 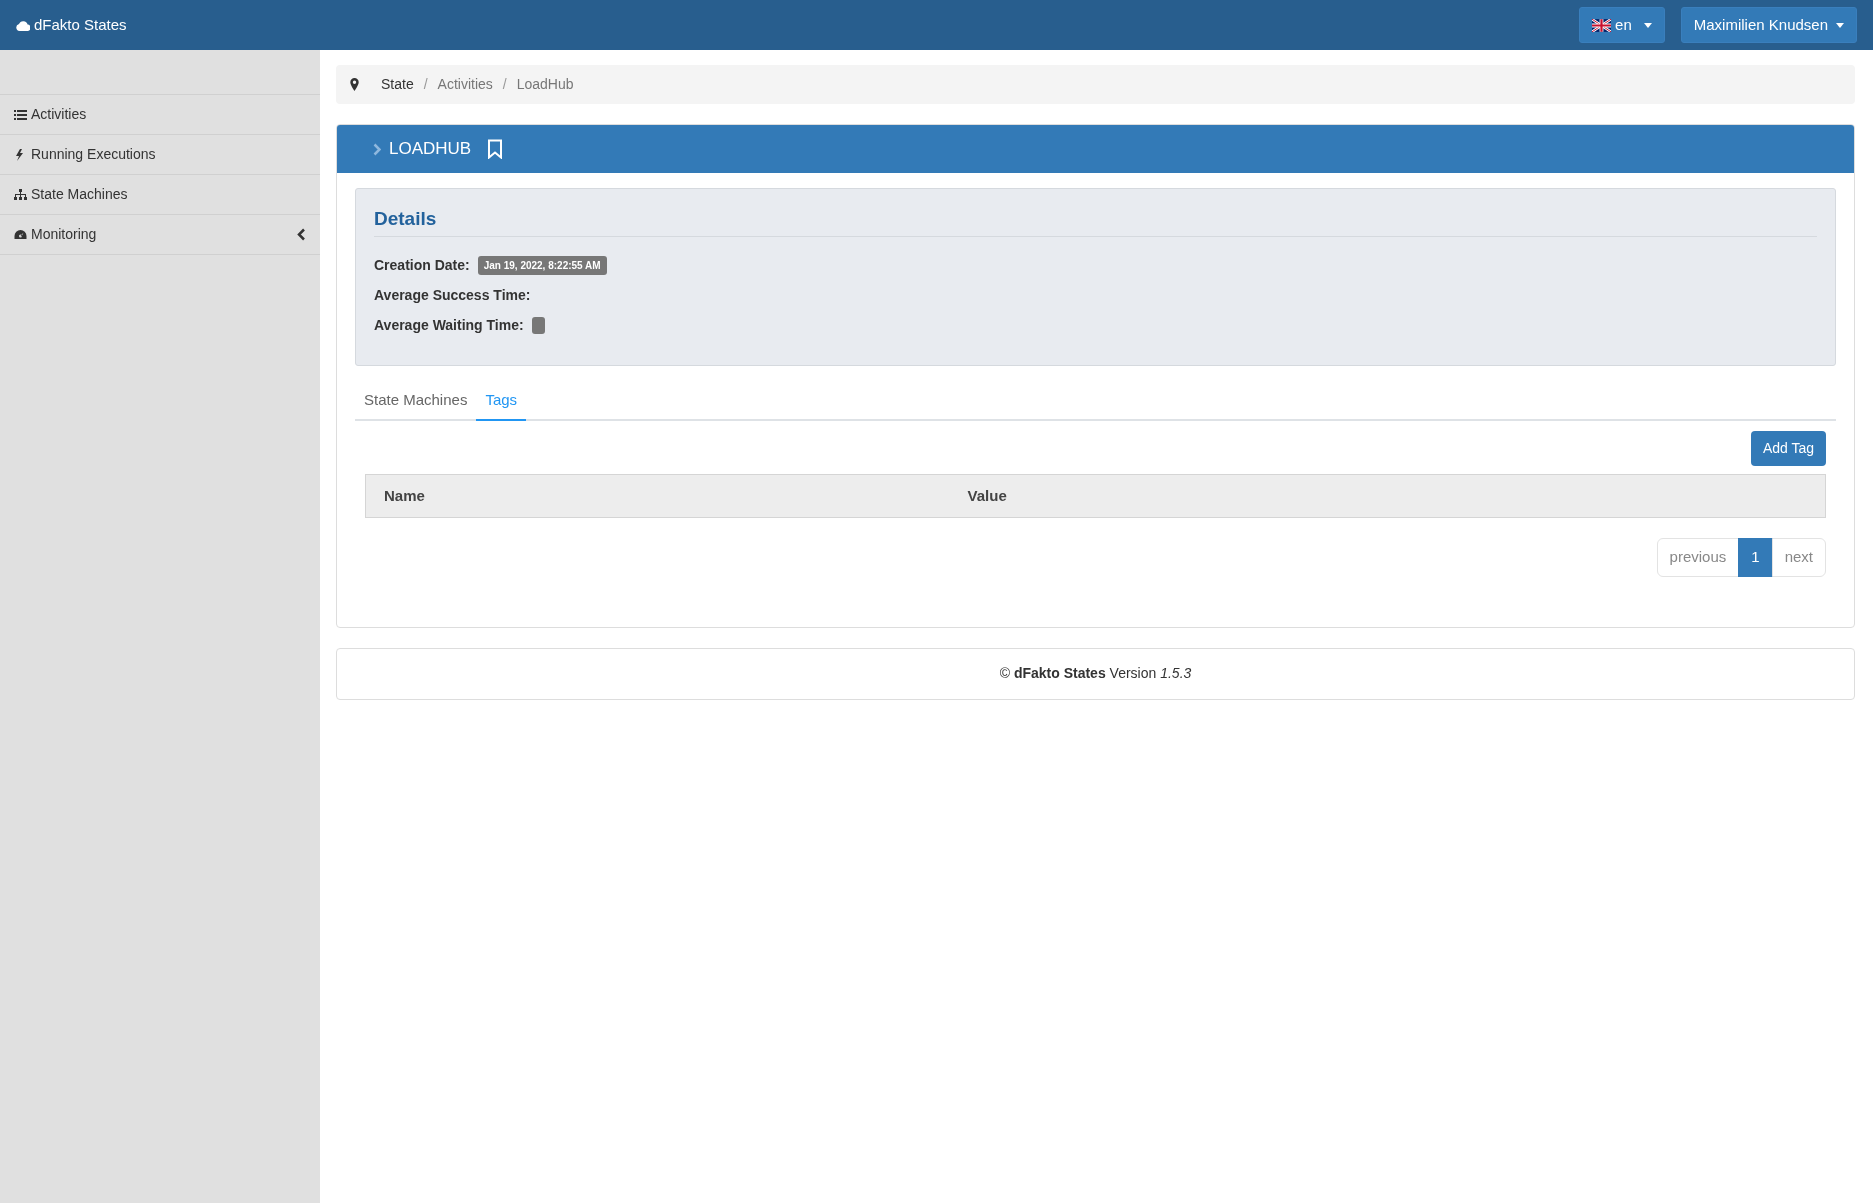 What do you see at coordinates (160, 235) in the screenshot?
I see `sidebar-item: Monitoring` at bounding box center [160, 235].